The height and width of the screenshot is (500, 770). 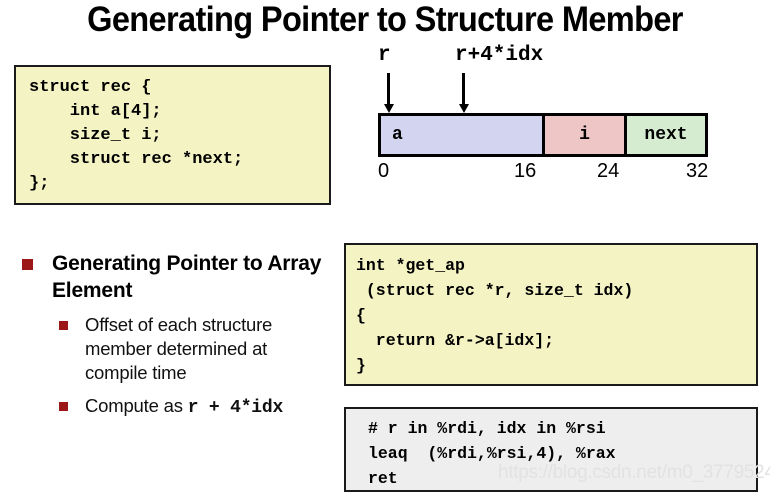 What do you see at coordinates (499, 55) in the screenshot?
I see `pointer-label-r-plus-4-idx: r+4*idx` at bounding box center [499, 55].